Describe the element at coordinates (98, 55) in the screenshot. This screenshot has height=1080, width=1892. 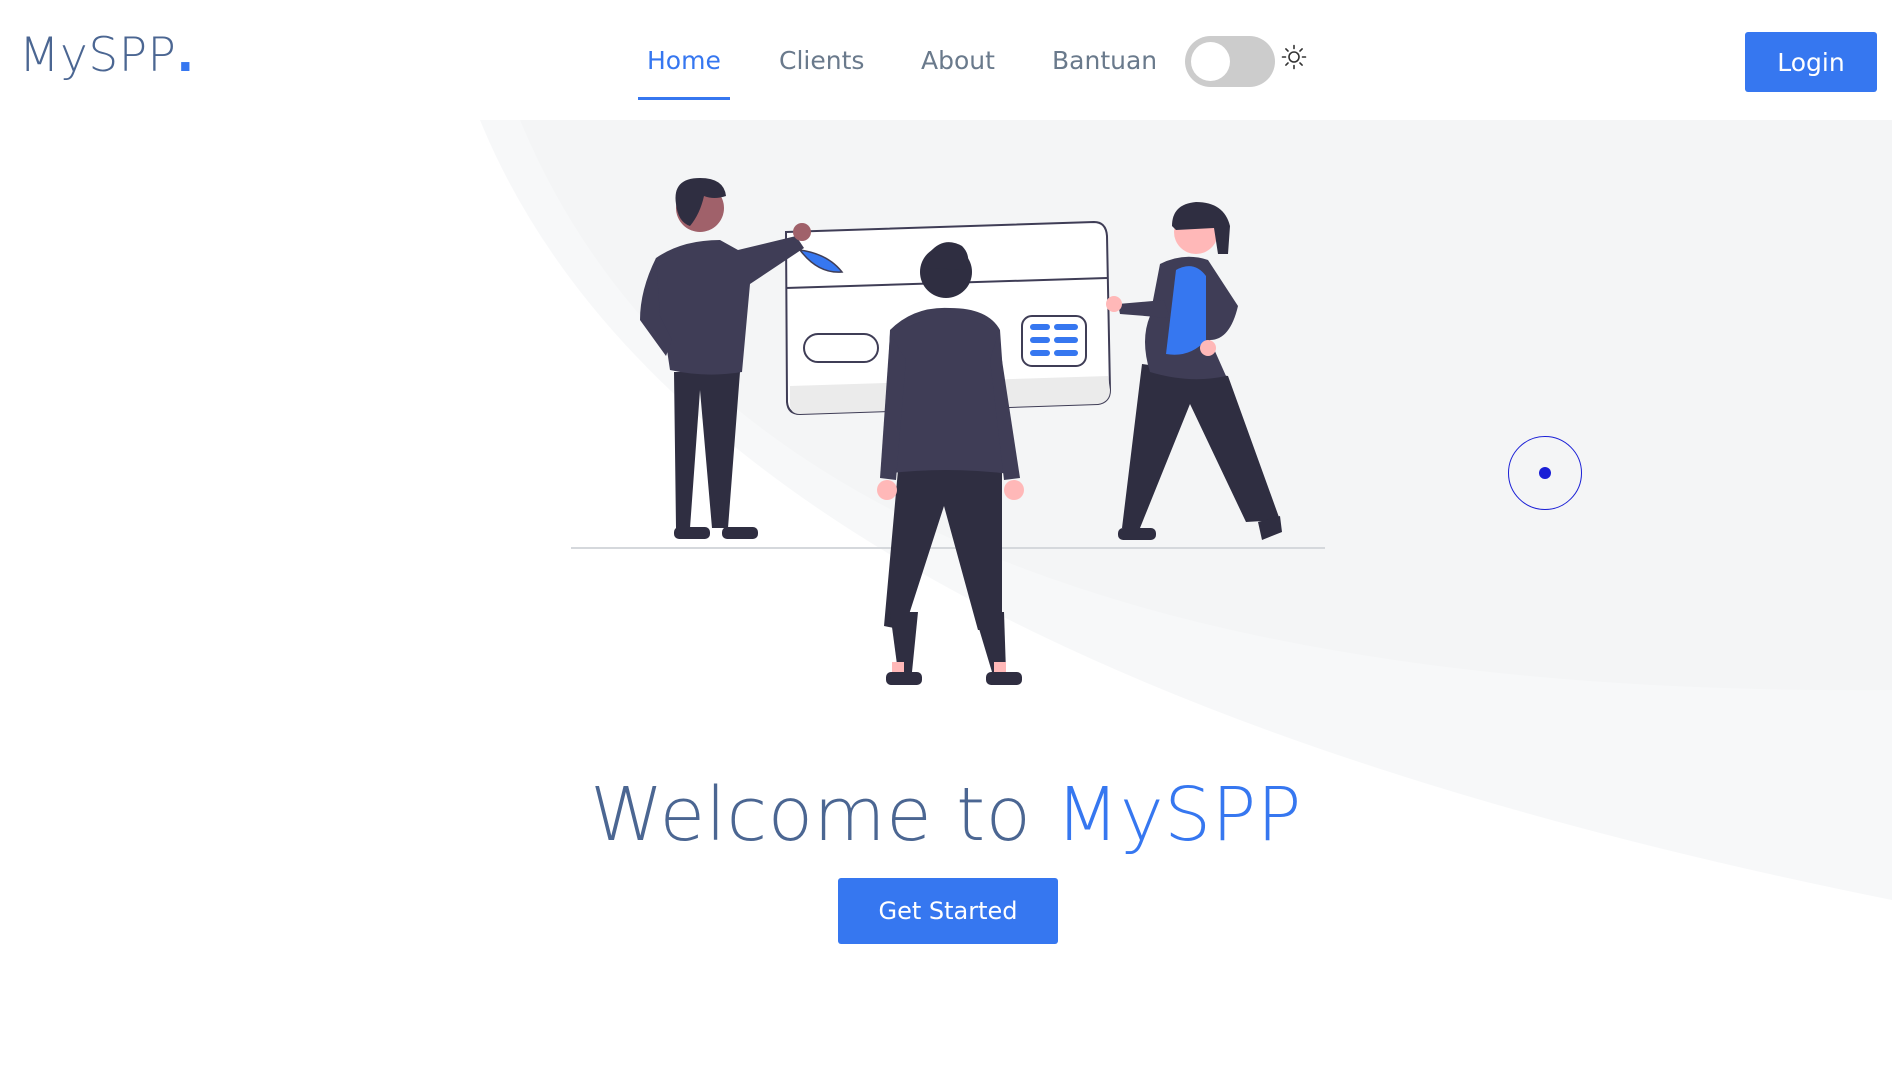
I see `logo-text: MySPP` at that location.